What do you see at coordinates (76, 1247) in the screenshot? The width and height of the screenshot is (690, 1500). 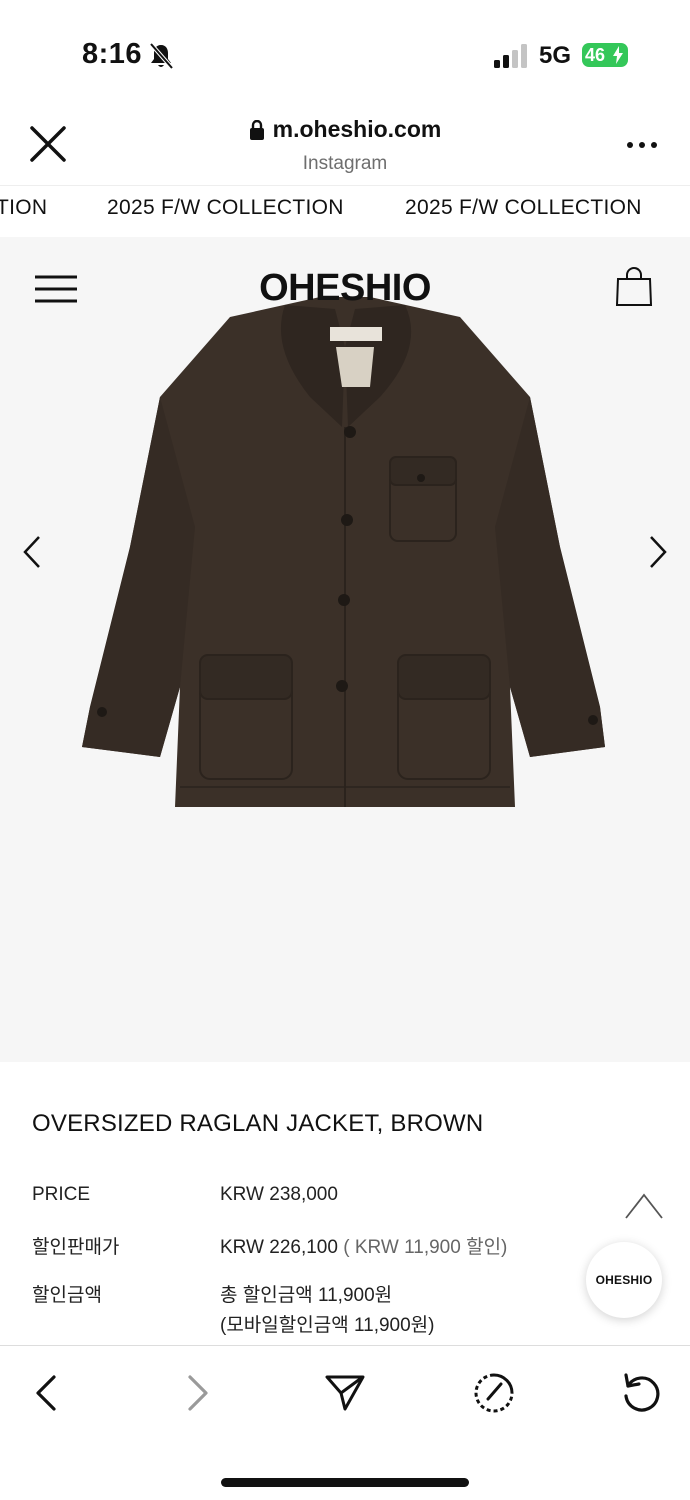 I see `sale-price-label: 할인판매가` at bounding box center [76, 1247].